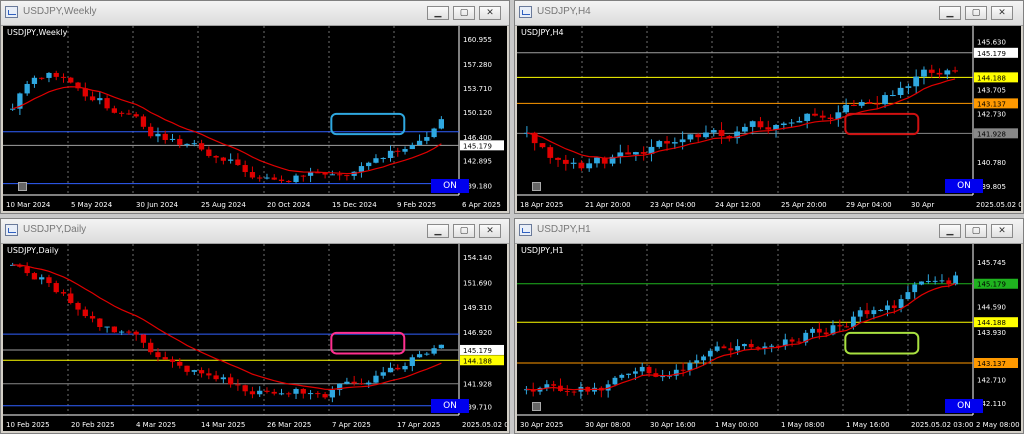  I want to click on window-titlebar: USDJPY,Daily ▁ ▢ ✕, so click(255, 231).